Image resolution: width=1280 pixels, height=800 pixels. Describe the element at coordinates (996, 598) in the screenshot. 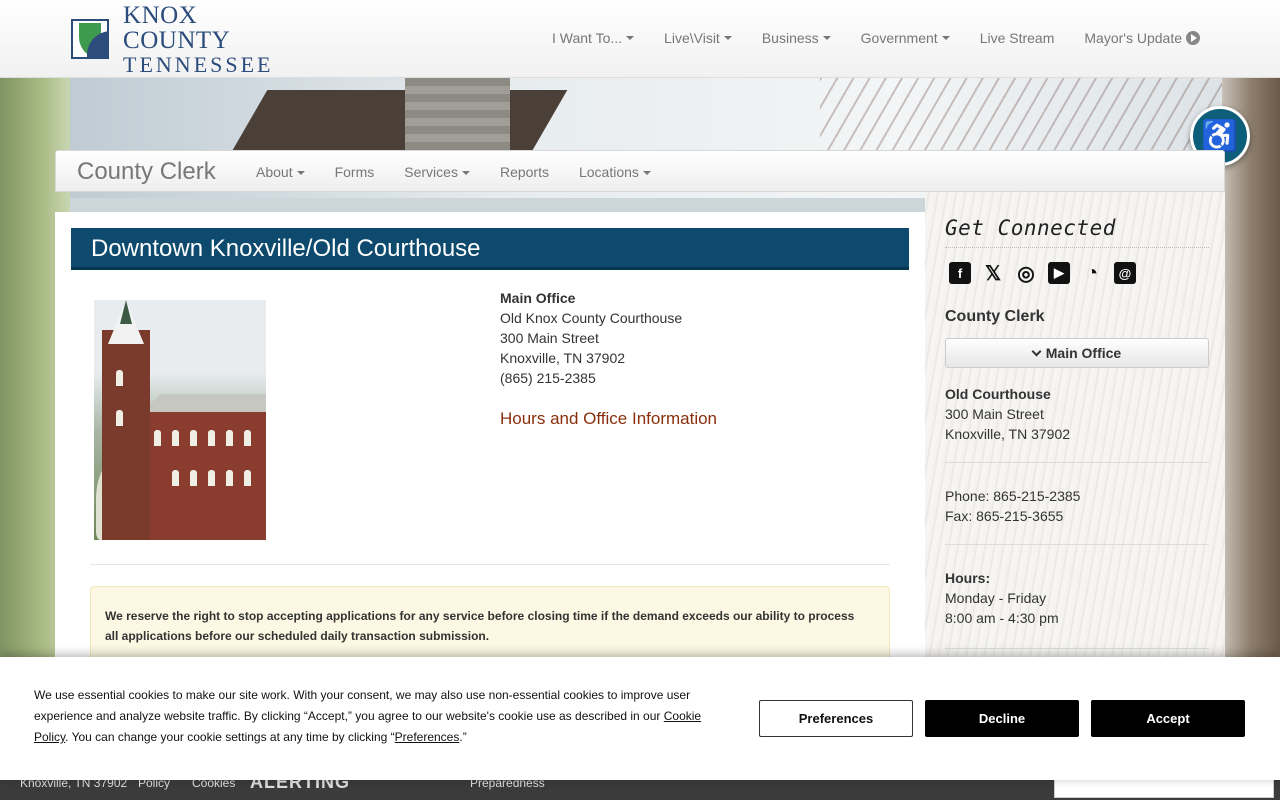

I see `sidebar-hours-days: Monday - Friday` at that location.